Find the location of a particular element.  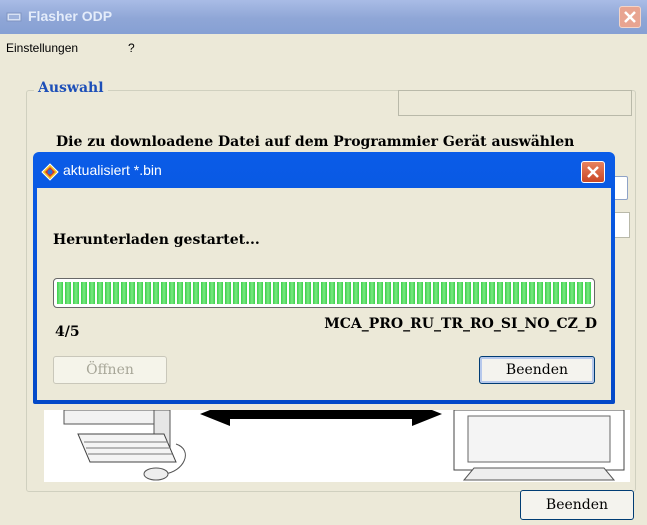

illustration is located at coordinates (337, 442).